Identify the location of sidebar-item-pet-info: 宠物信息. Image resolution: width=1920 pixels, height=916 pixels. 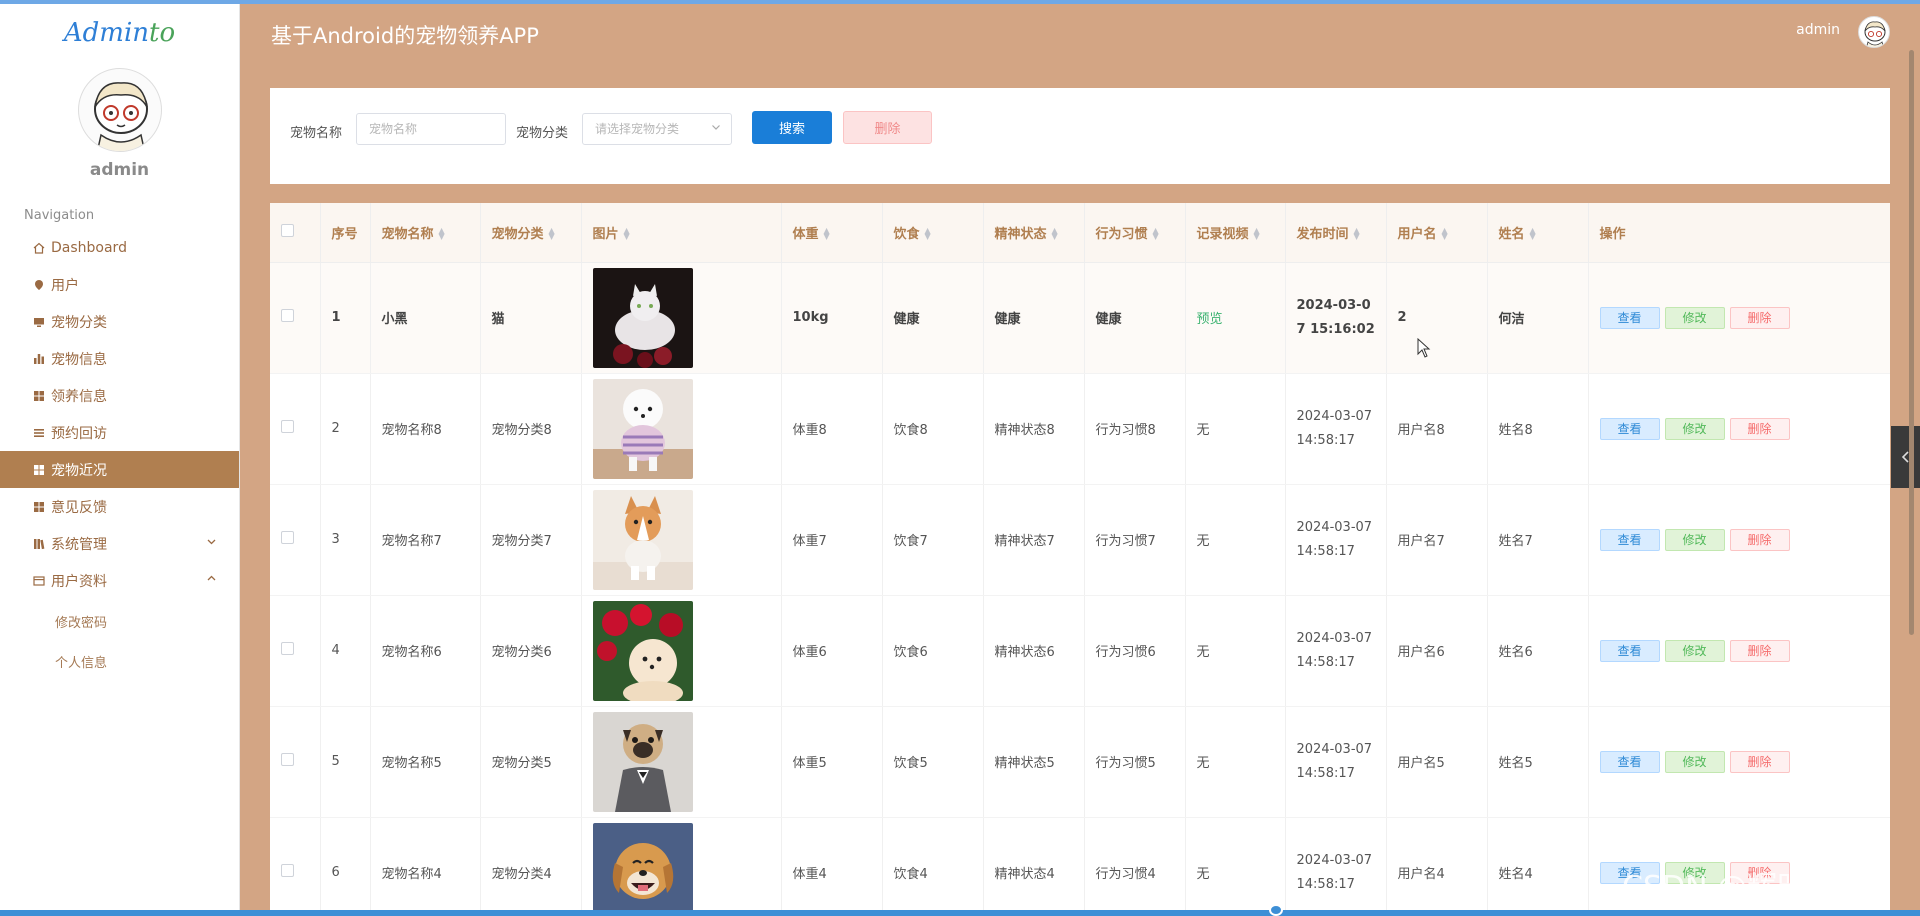
(119, 358).